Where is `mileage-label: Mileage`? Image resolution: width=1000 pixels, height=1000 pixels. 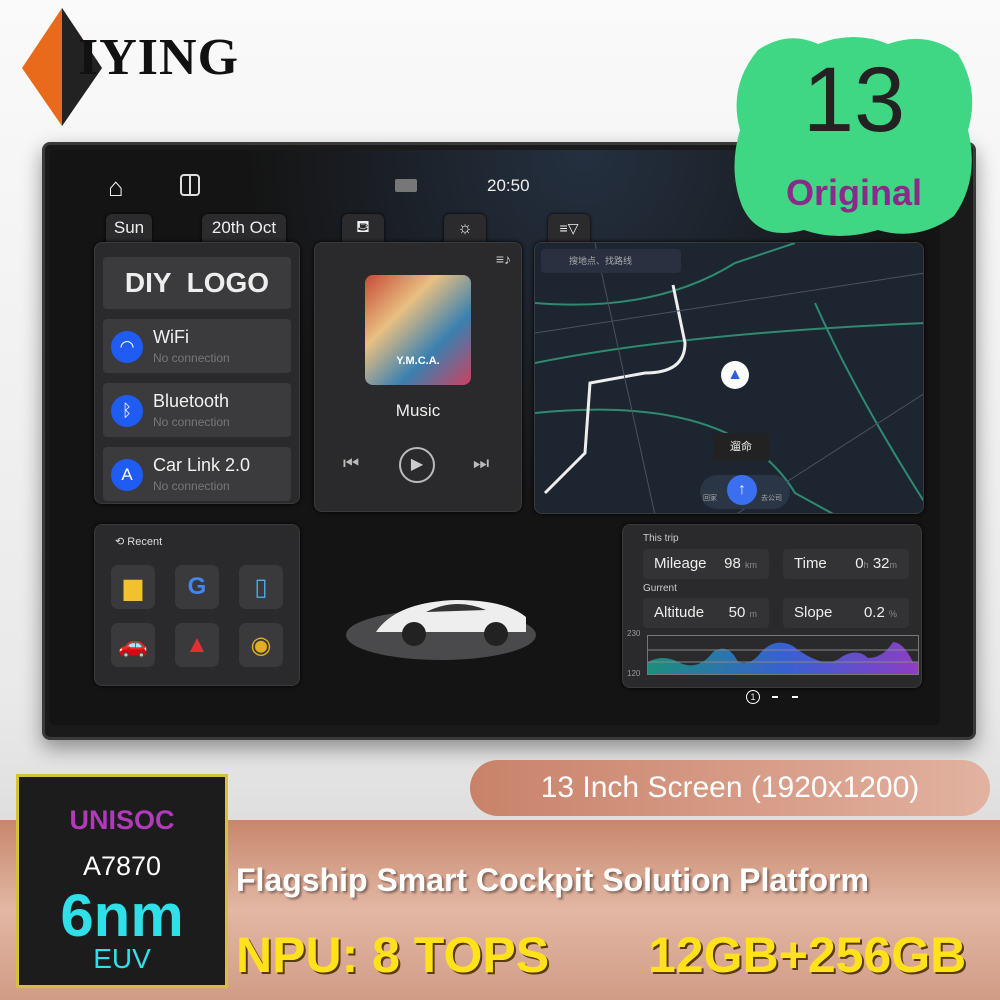 mileage-label: Mileage is located at coordinates (680, 563).